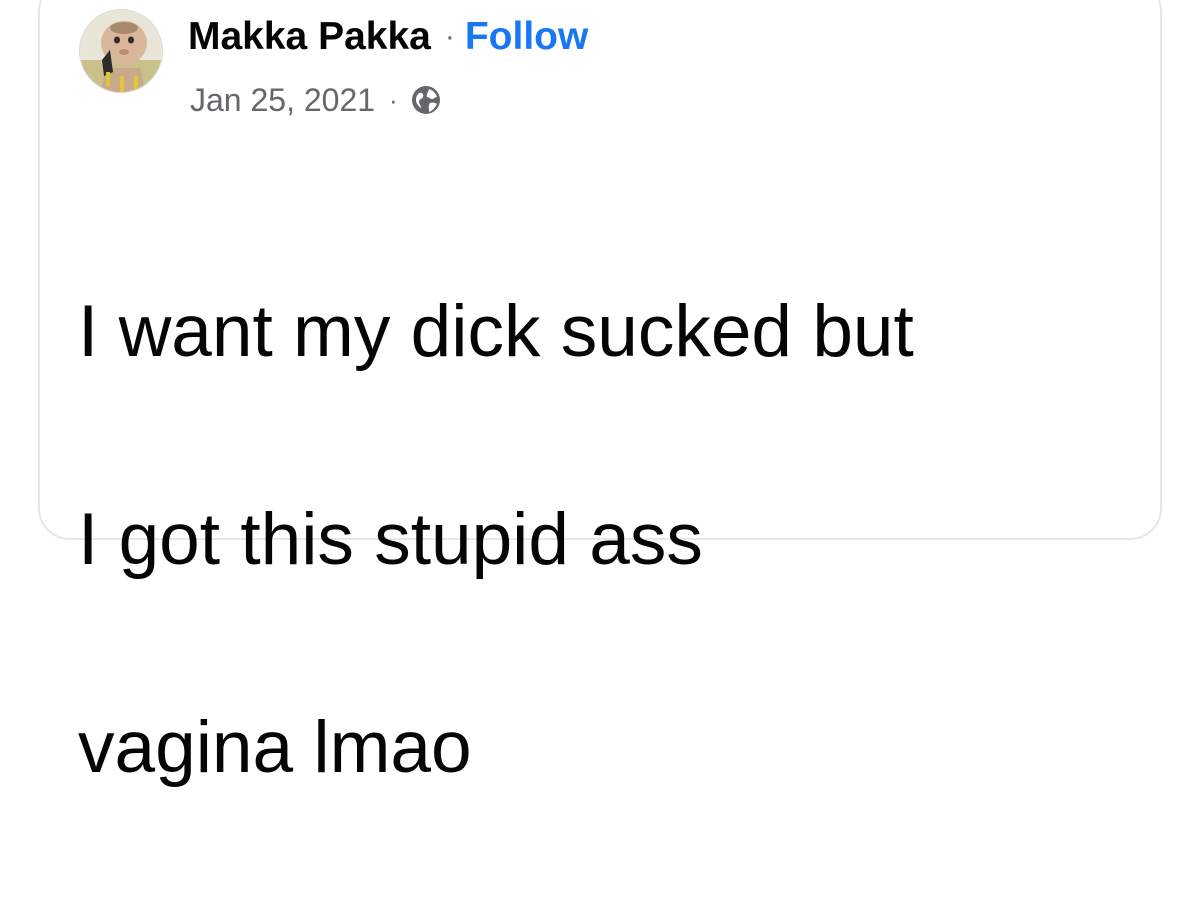 The image size is (1200, 904). What do you see at coordinates (496, 331) in the screenshot?
I see `post-body-line: I want my dick sucked but` at bounding box center [496, 331].